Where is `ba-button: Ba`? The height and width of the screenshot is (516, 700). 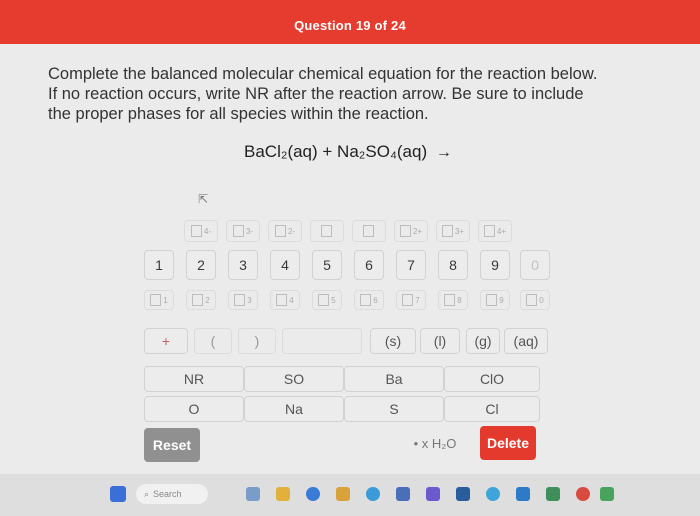
ba-button: Ba is located at coordinates (394, 379).